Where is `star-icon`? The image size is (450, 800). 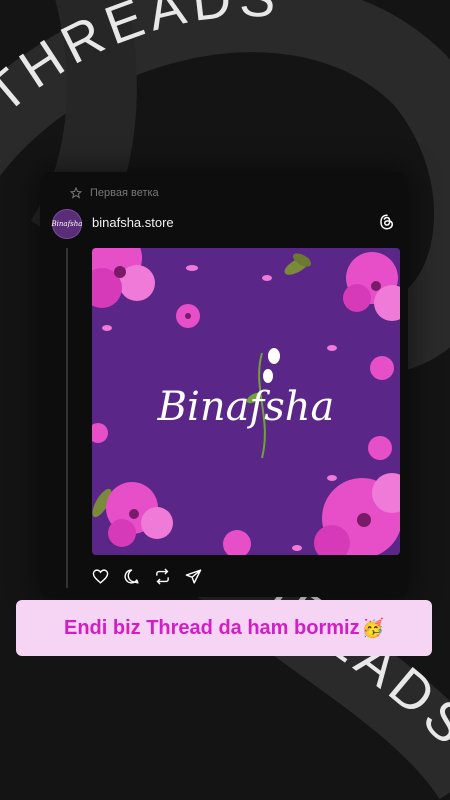 star-icon is located at coordinates (76, 193).